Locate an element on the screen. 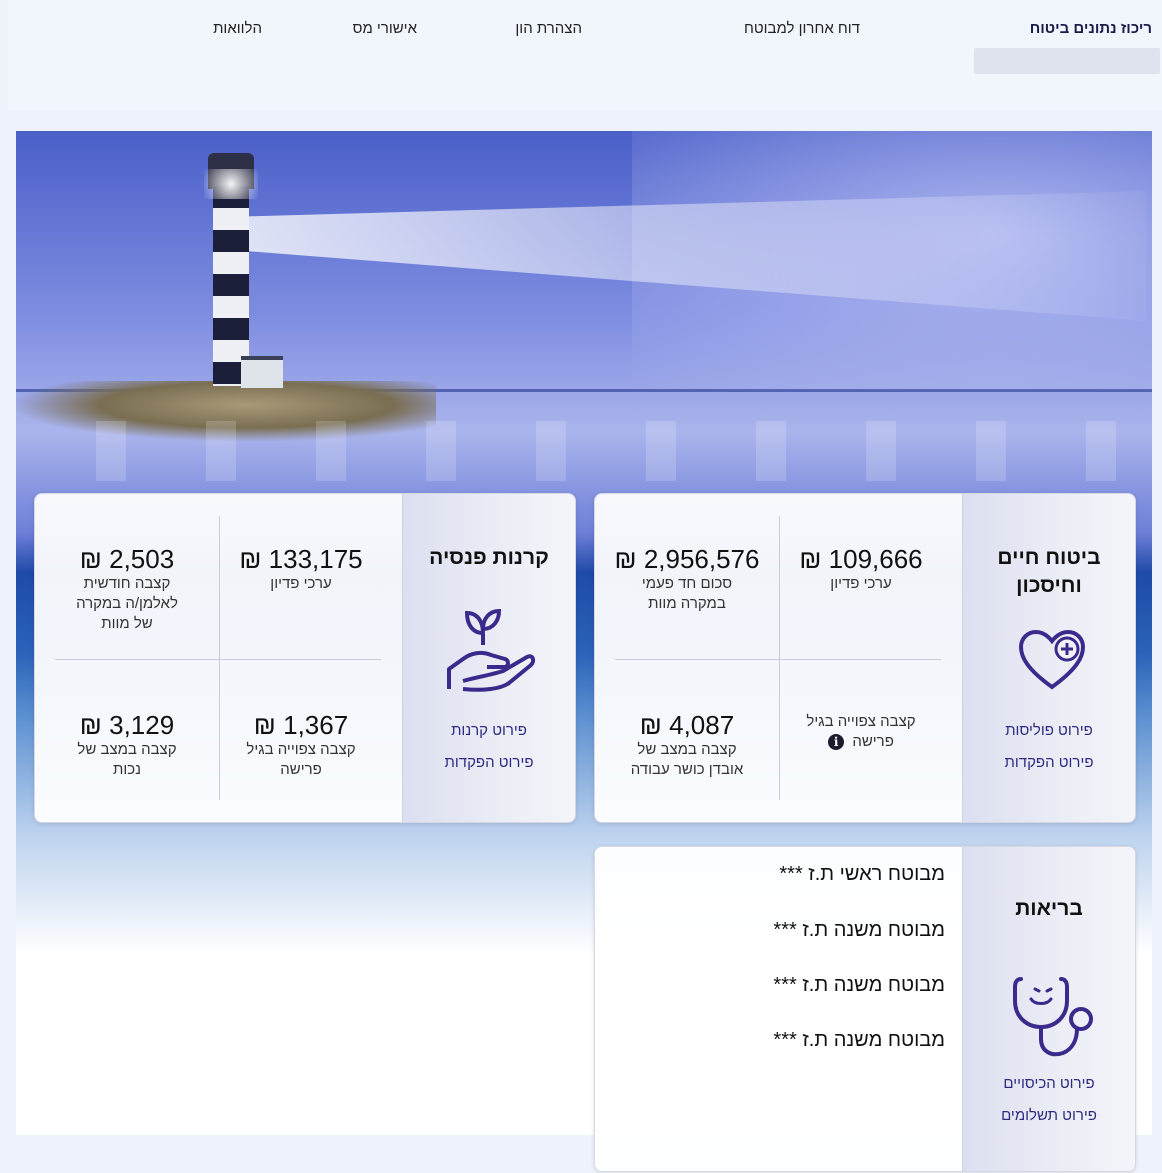  pension-retirement-label-1: קצבה צפוייה בגיל is located at coordinates (301, 749).